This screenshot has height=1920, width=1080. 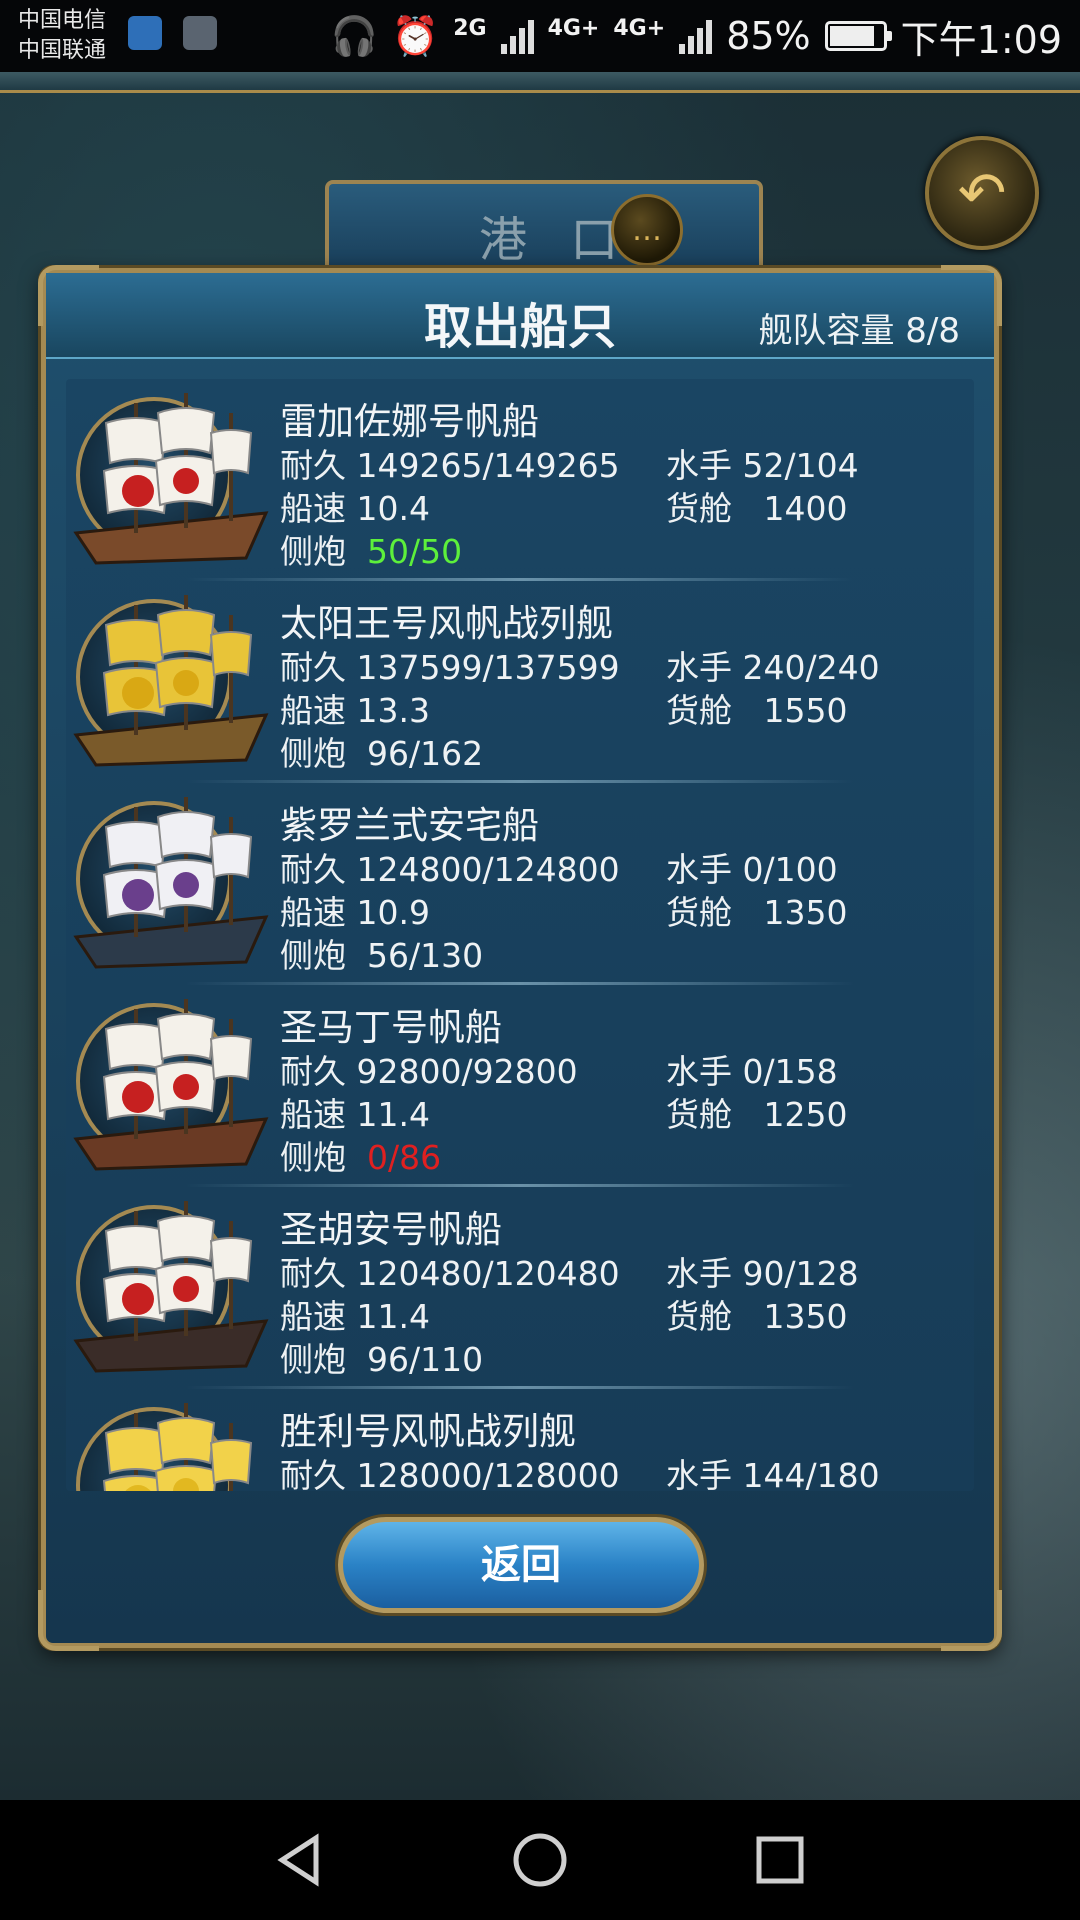 I want to click on battery-percent: 85%, so click(x=768, y=36).